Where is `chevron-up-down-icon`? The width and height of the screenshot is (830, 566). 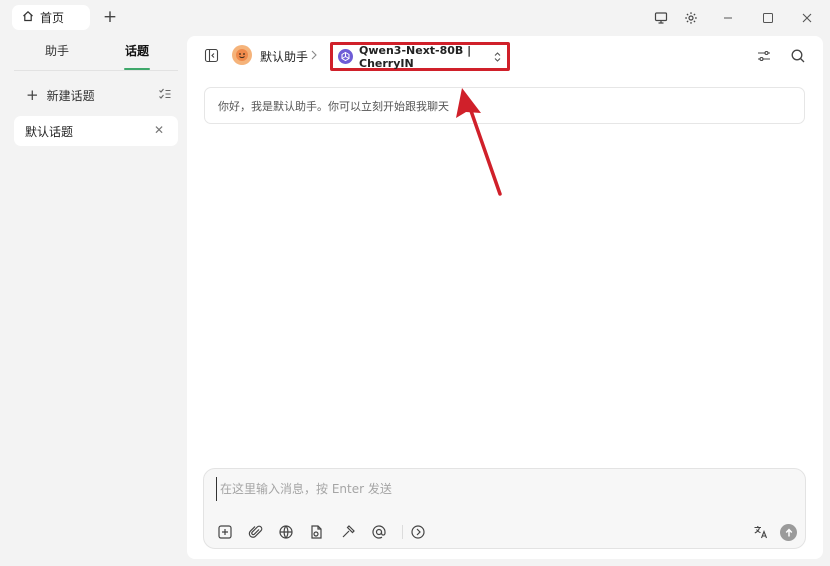 chevron-up-down-icon is located at coordinates (497, 57).